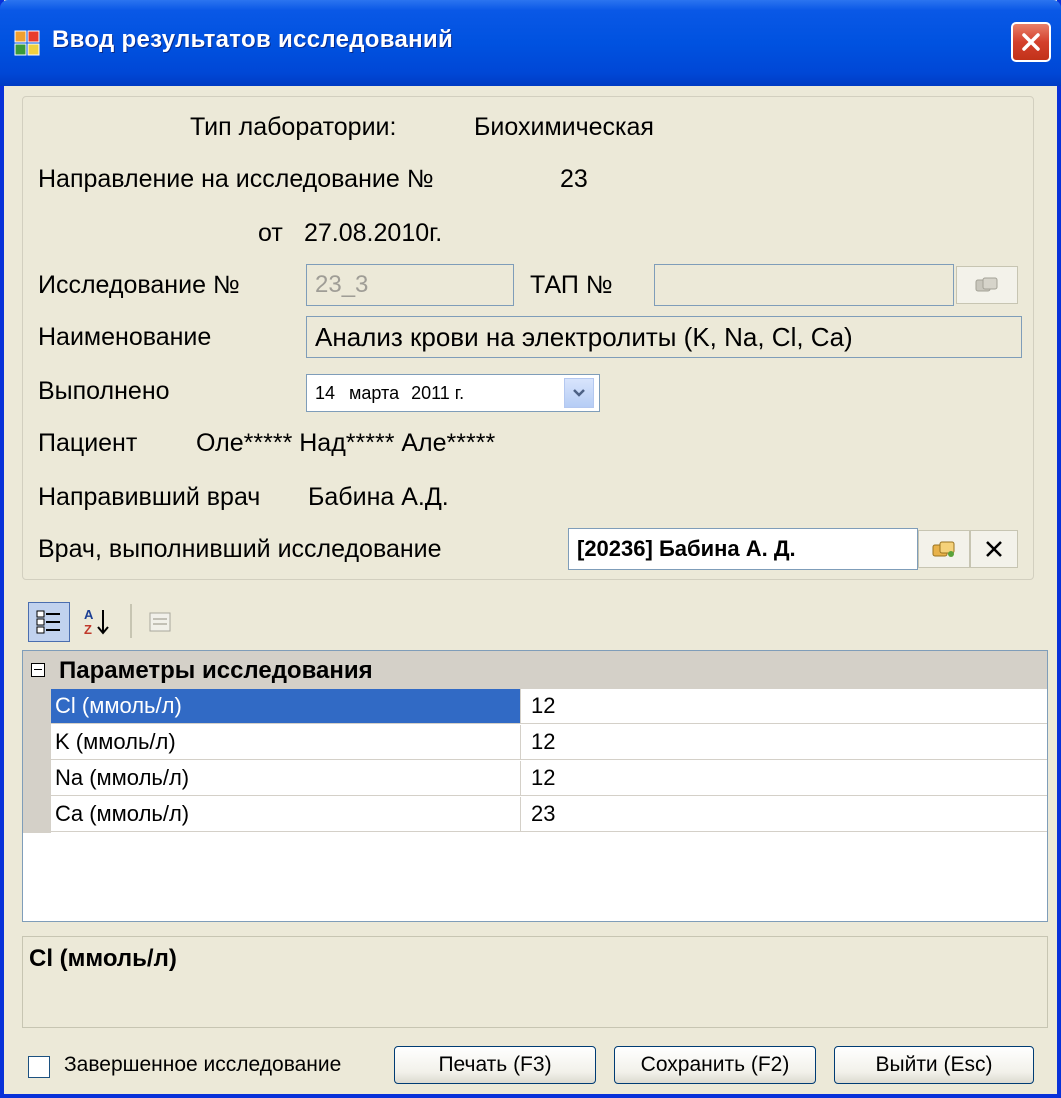  Describe the element at coordinates (39, 1067) in the screenshot. I see `completed-checkbox` at that location.